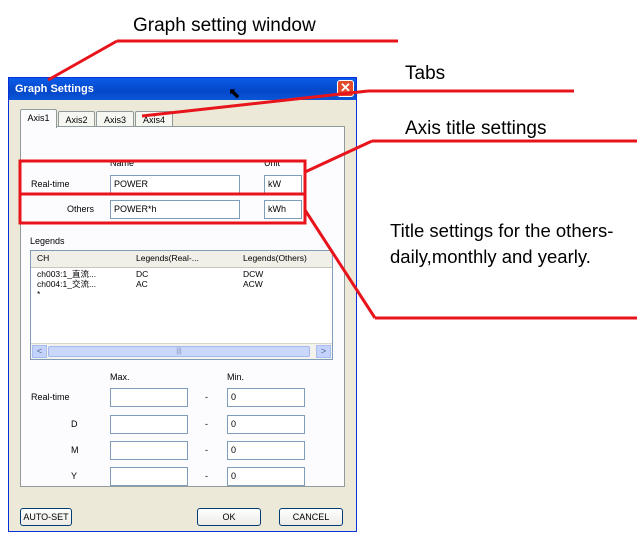 This screenshot has width=644, height=539. I want to click on highlight-realtime-row, so click(162, 177).